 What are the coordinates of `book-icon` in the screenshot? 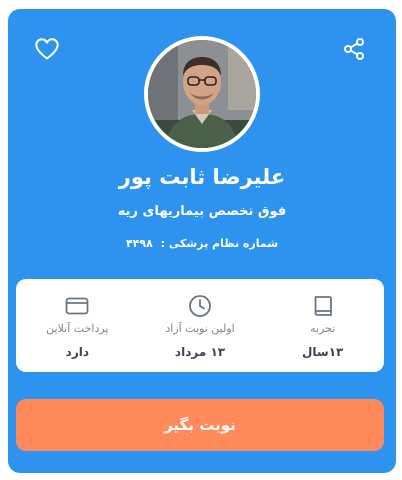 It's located at (323, 306).